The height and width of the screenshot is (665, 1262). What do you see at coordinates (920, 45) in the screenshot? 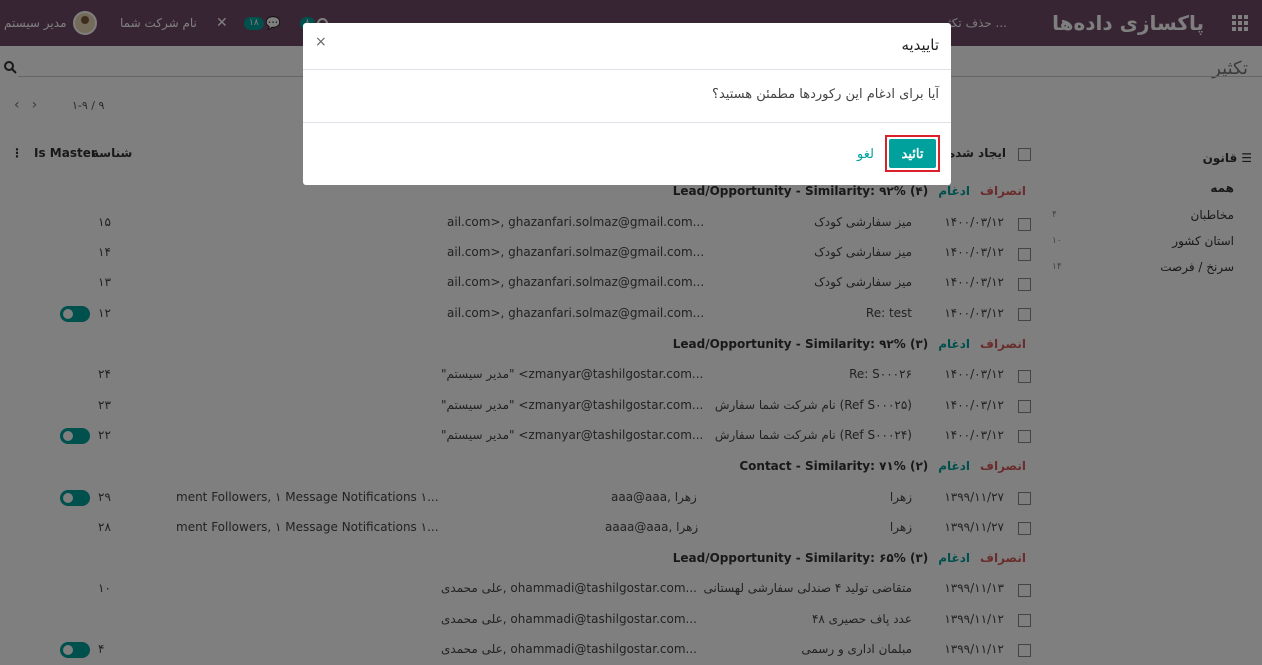
I see `dialog-title: تاییدیه` at bounding box center [920, 45].